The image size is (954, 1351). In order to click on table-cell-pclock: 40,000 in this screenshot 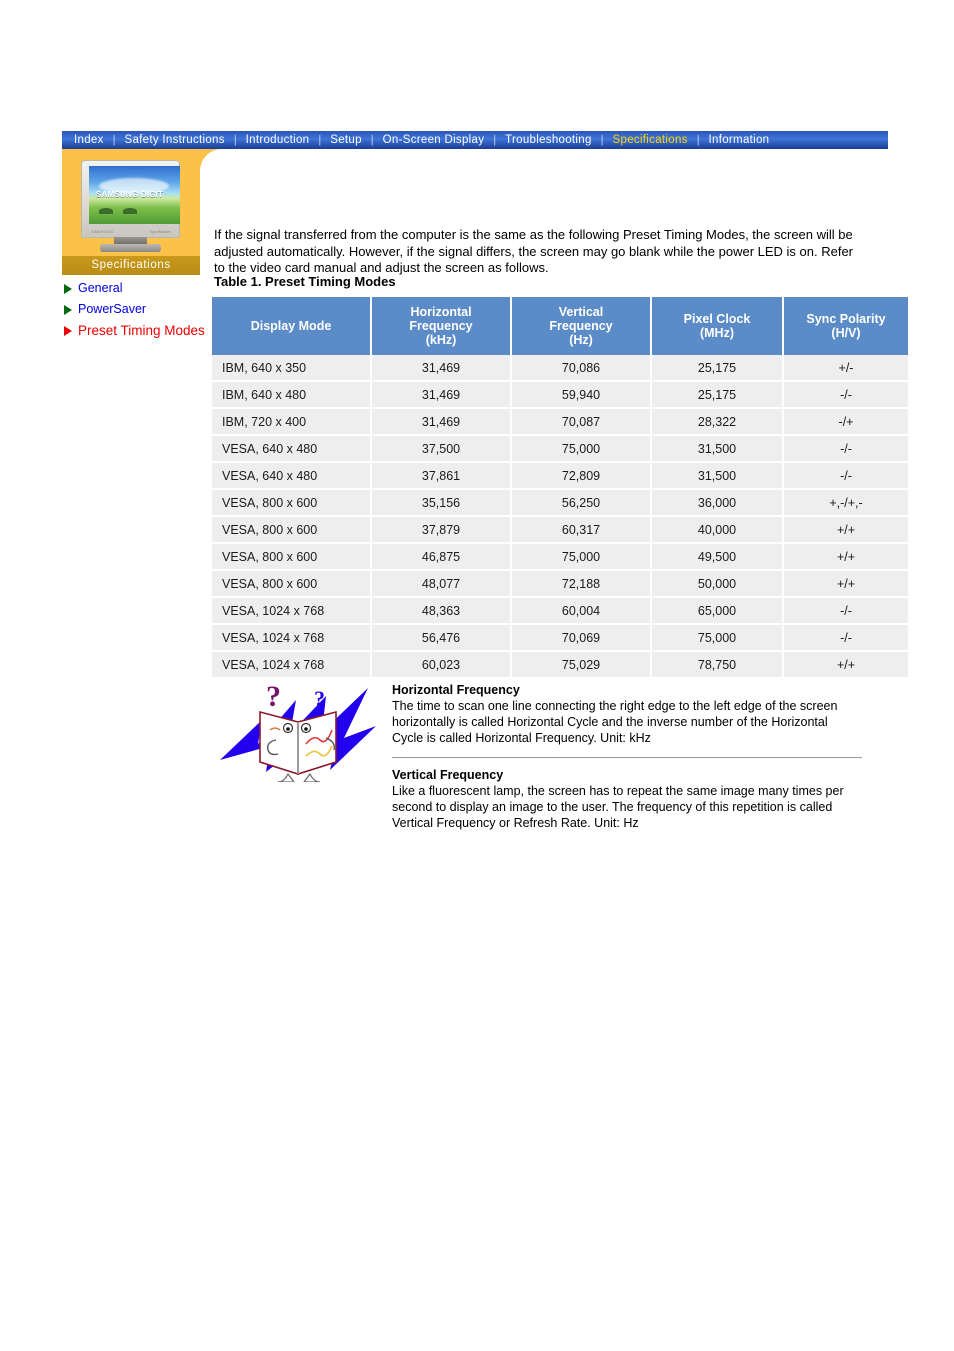, I will do `click(717, 530)`.